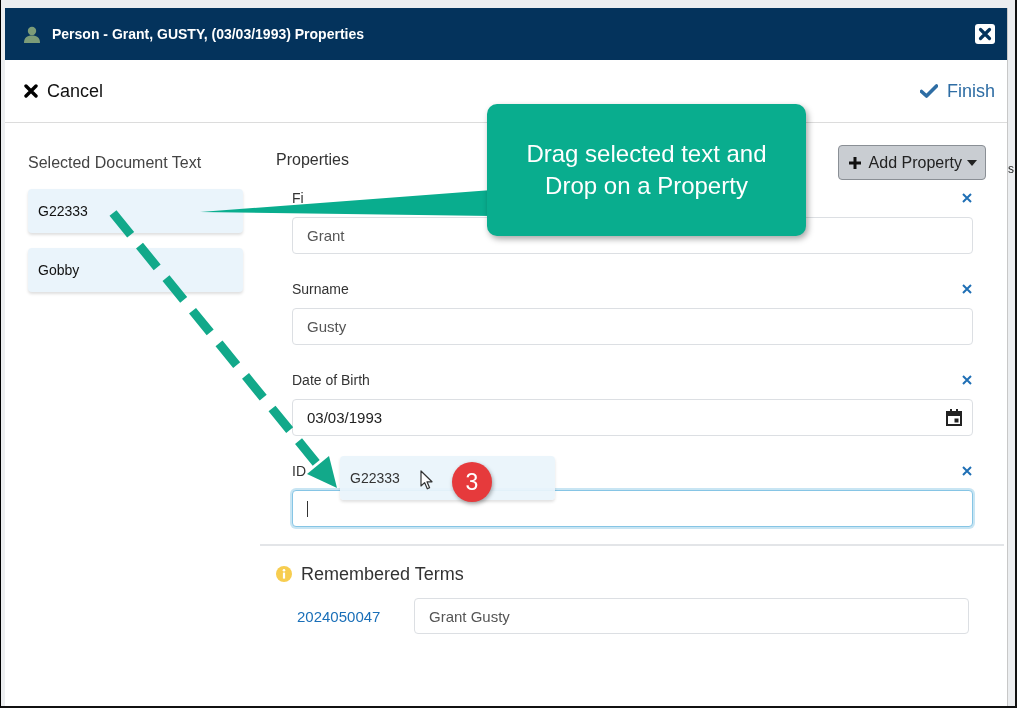 The height and width of the screenshot is (708, 1017). I want to click on checkmark-icon, so click(929, 91).